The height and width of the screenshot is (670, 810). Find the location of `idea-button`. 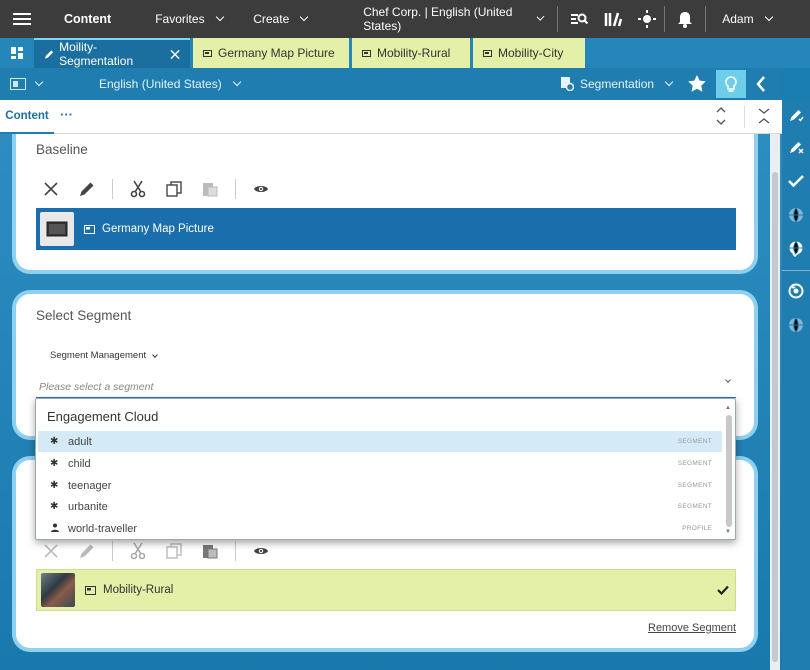

idea-button is located at coordinates (731, 84).